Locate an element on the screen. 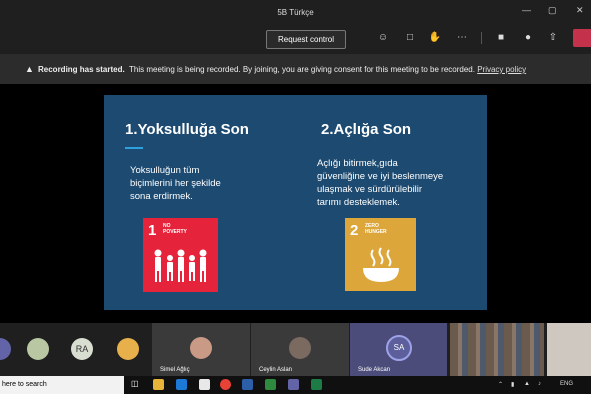 The height and width of the screenshot is (394, 591). goal-number: 1 is located at coordinates (152, 230).